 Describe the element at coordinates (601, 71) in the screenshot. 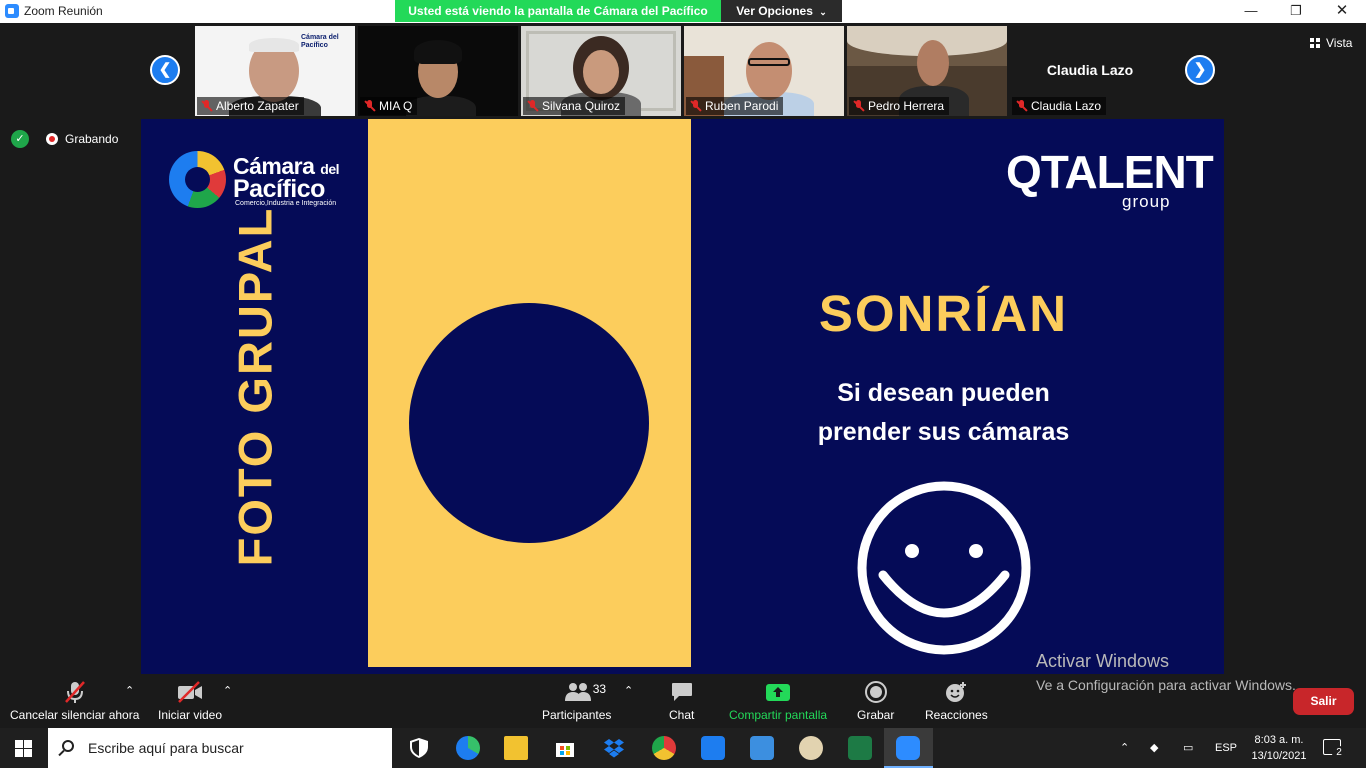

I see `participant-tile: Silvana Quiroz` at that location.